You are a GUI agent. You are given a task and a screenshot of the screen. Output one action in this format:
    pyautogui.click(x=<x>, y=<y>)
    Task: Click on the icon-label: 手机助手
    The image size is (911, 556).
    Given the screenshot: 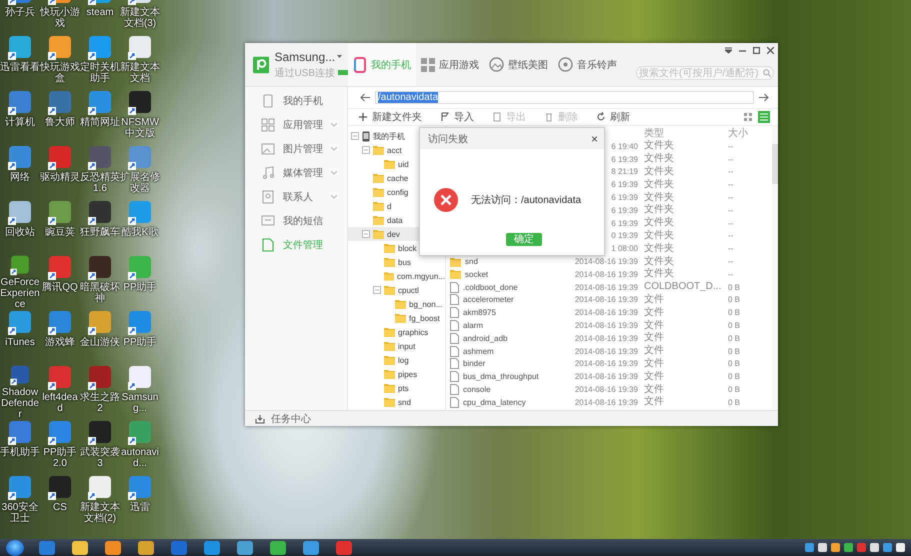 What is the action you would take?
    pyautogui.click(x=20, y=452)
    